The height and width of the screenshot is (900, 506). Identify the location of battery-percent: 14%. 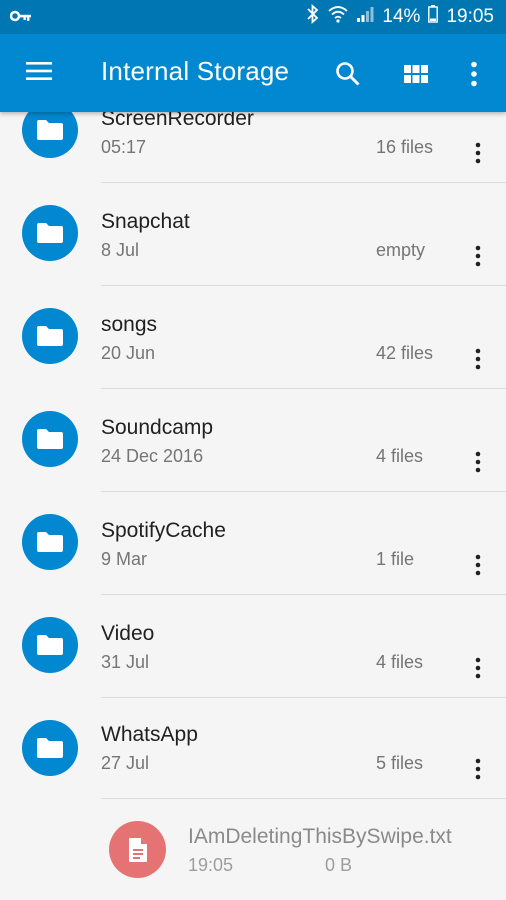
(401, 16).